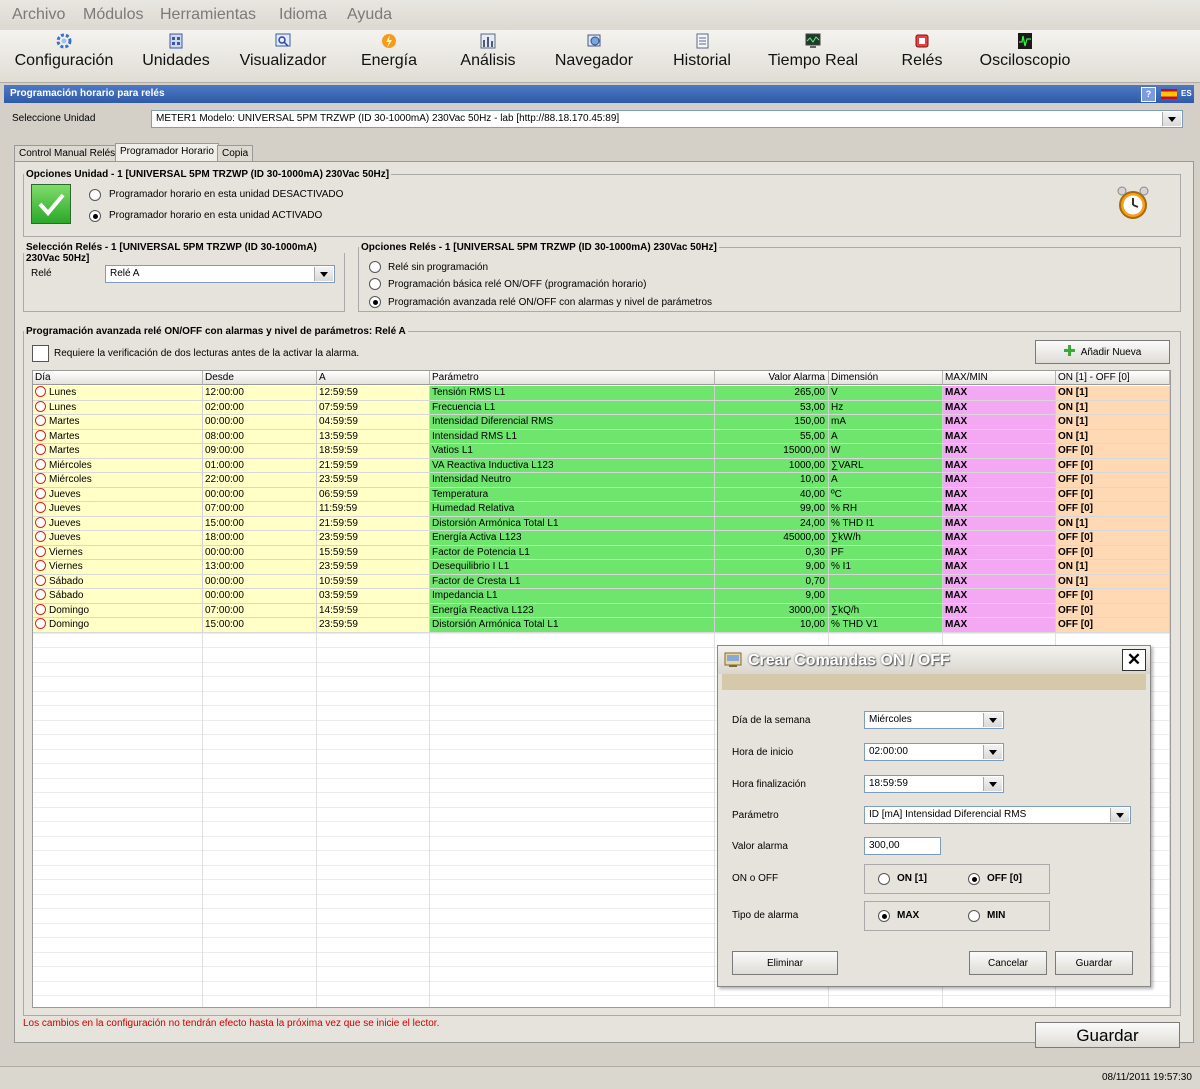  Describe the element at coordinates (167, 152) in the screenshot. I see `tab-programador-horario: Programador Horario` at that location.